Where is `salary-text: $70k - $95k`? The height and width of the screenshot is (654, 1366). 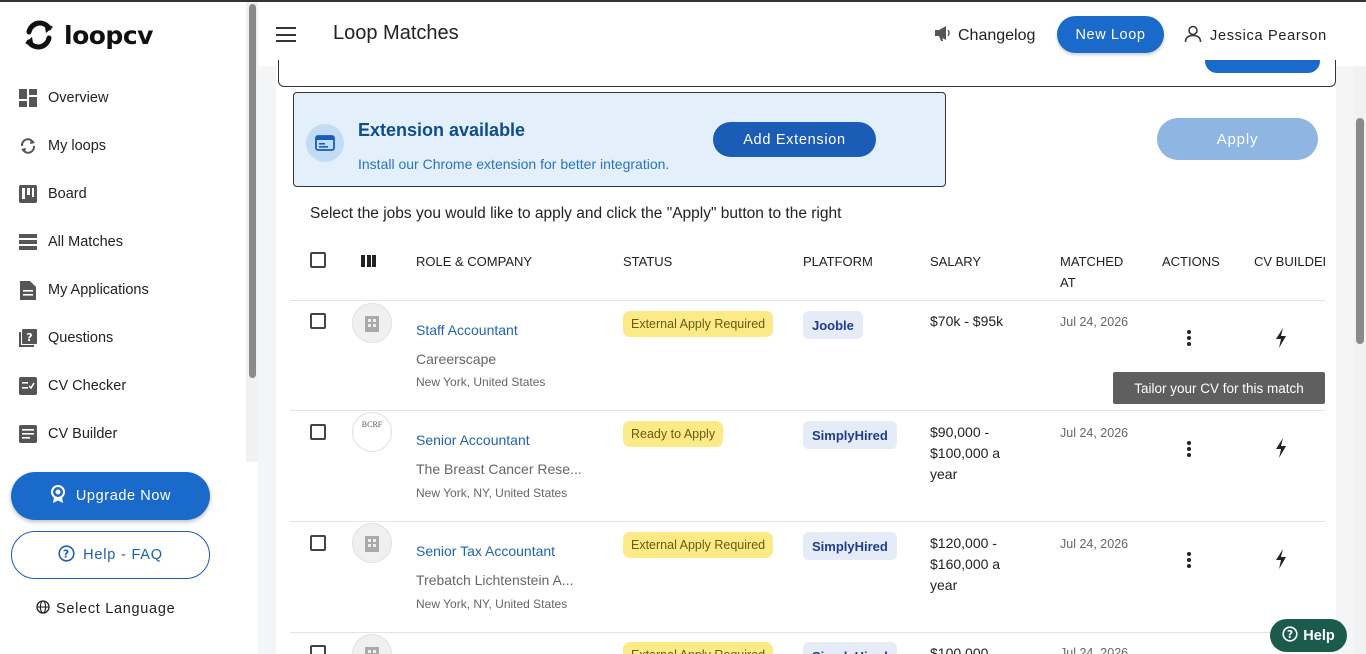
salary-text: $70k - $95k is located at coordinates (967, 321).